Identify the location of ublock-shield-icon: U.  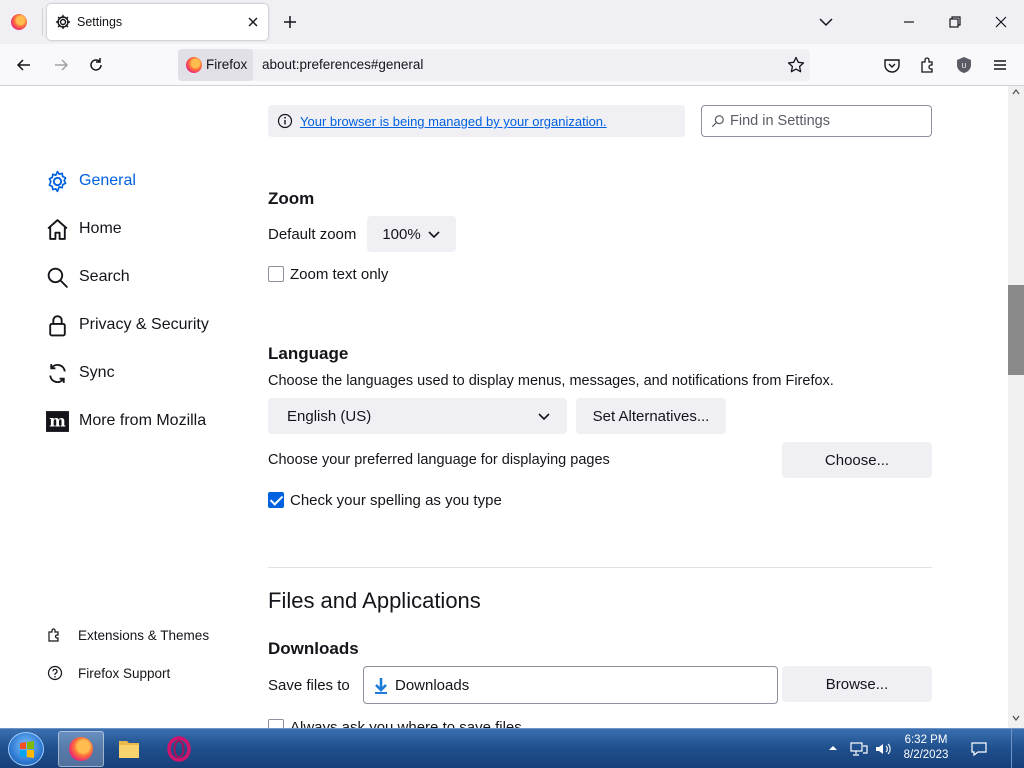
(964, 65).